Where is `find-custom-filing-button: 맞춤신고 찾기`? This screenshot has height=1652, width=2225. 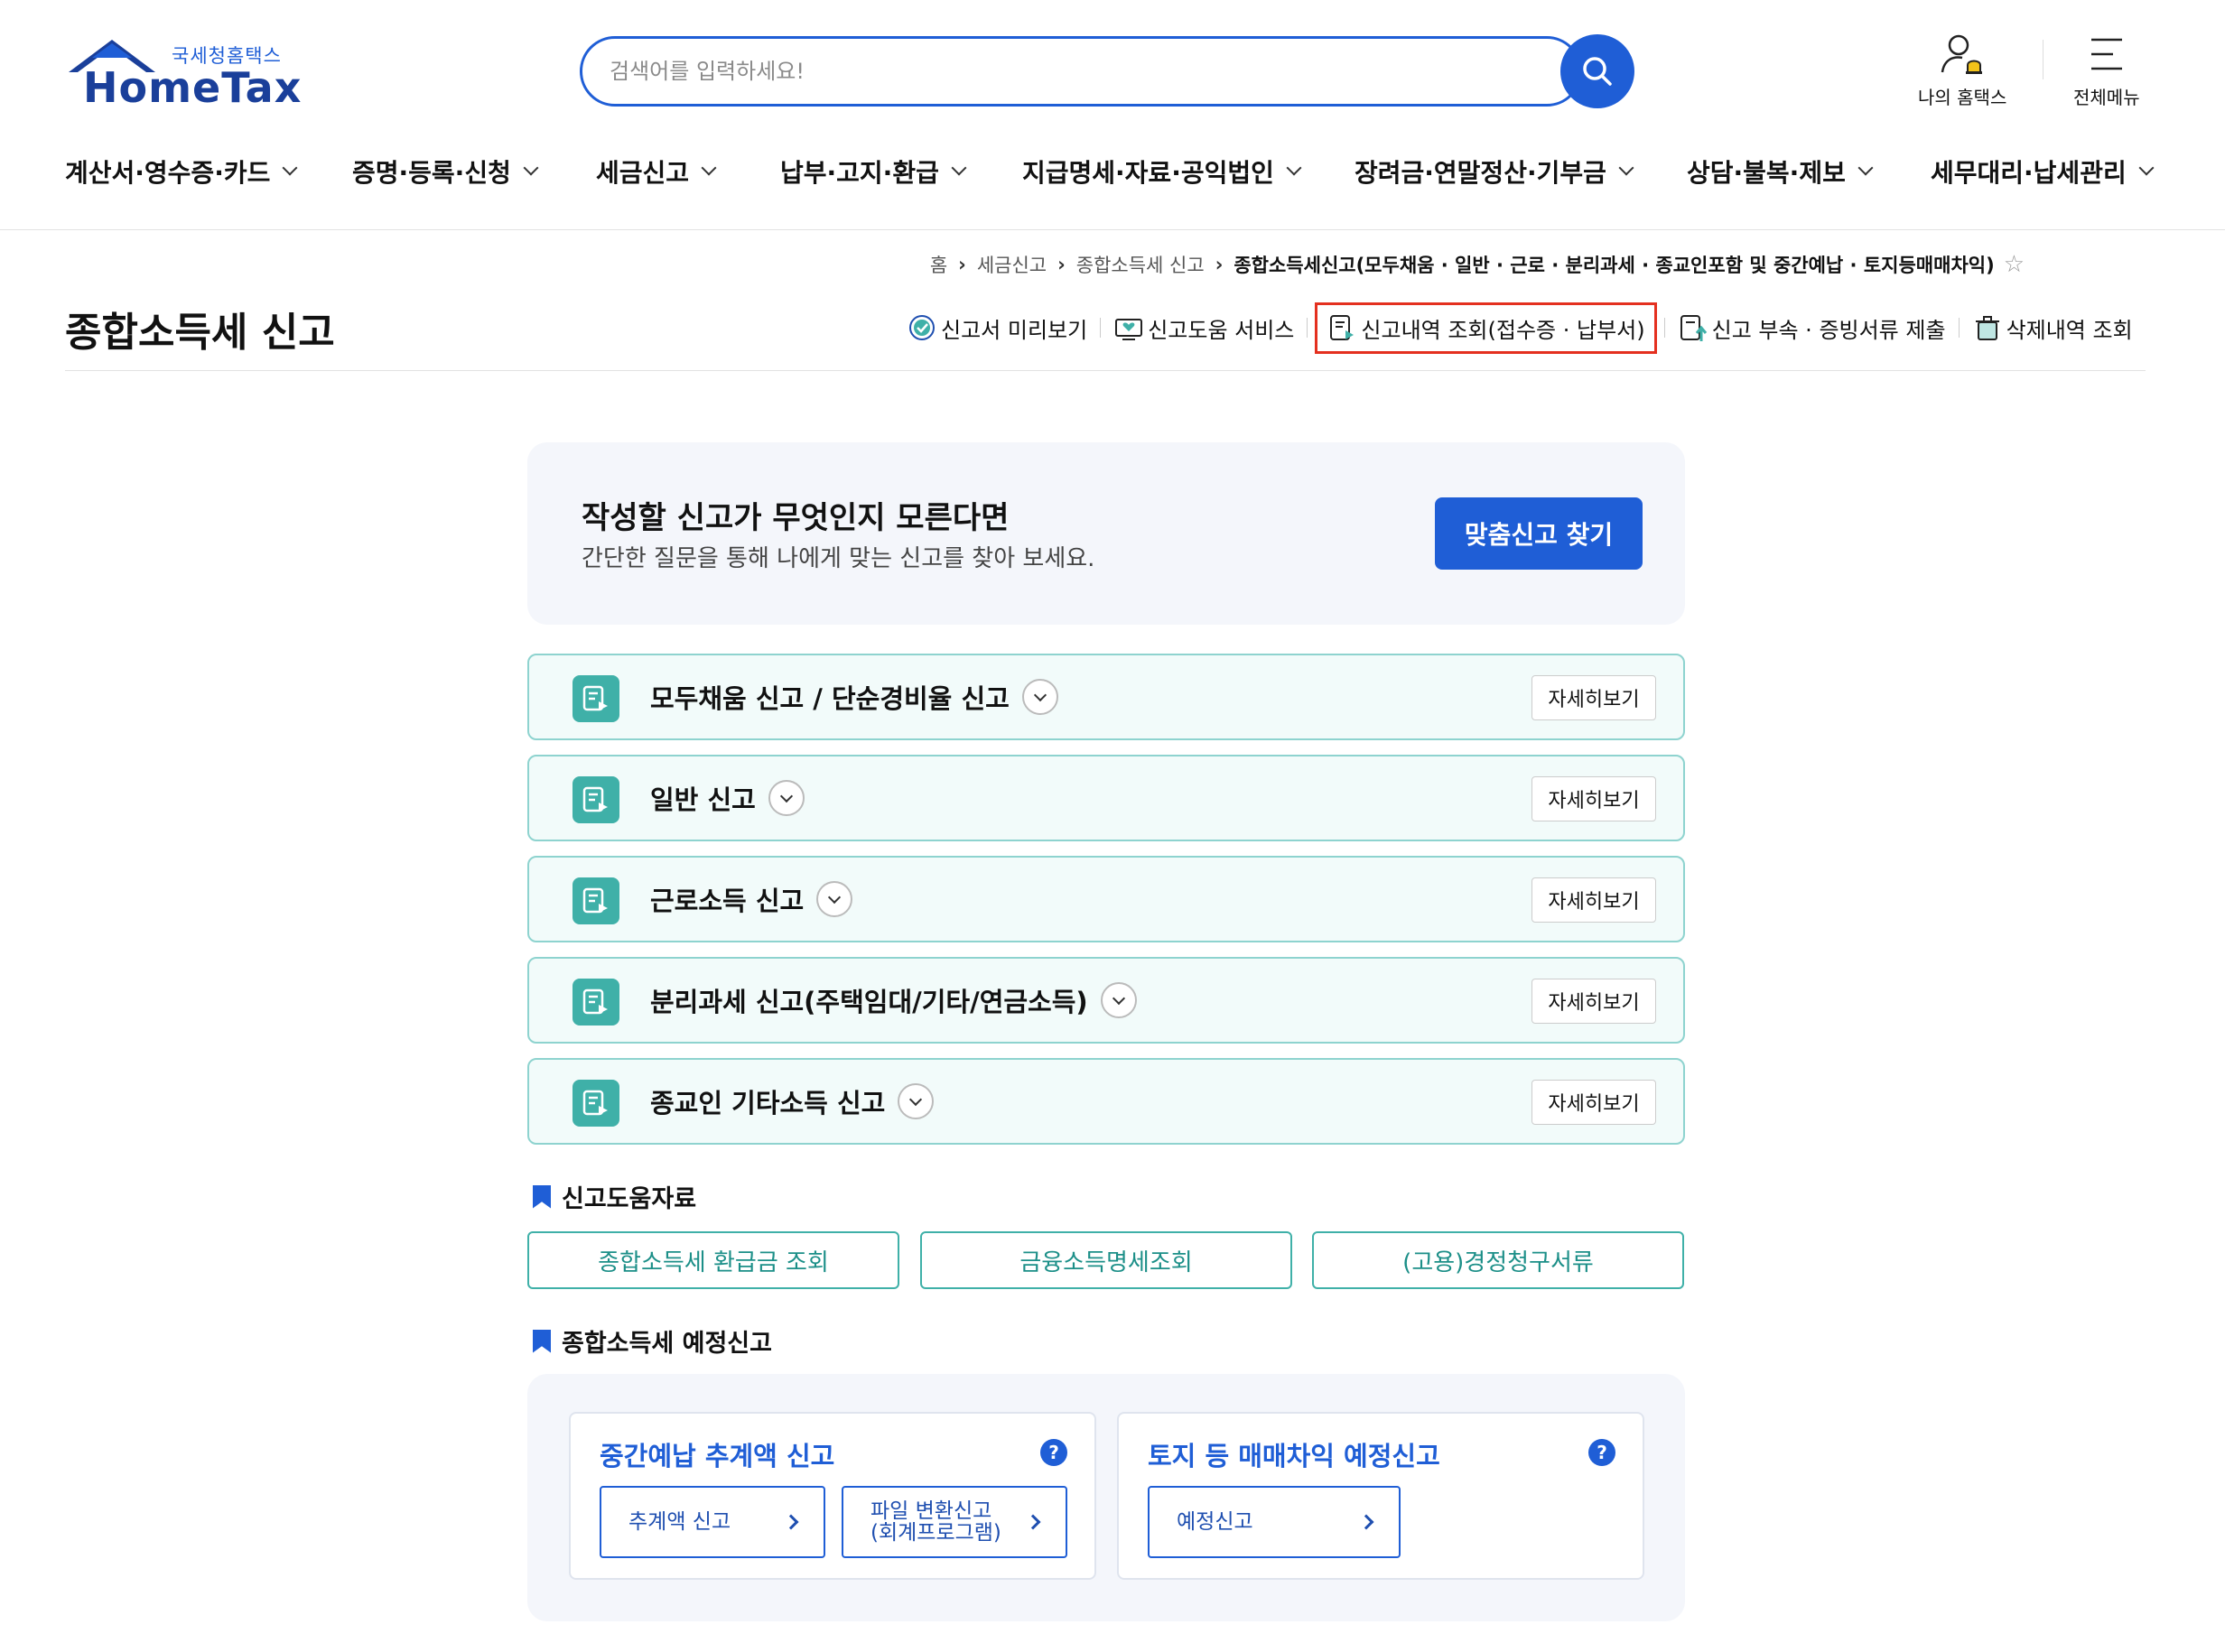
find-custom-filing-button: 맞춤신고 찾기 is located at coordinates (1539, 533).